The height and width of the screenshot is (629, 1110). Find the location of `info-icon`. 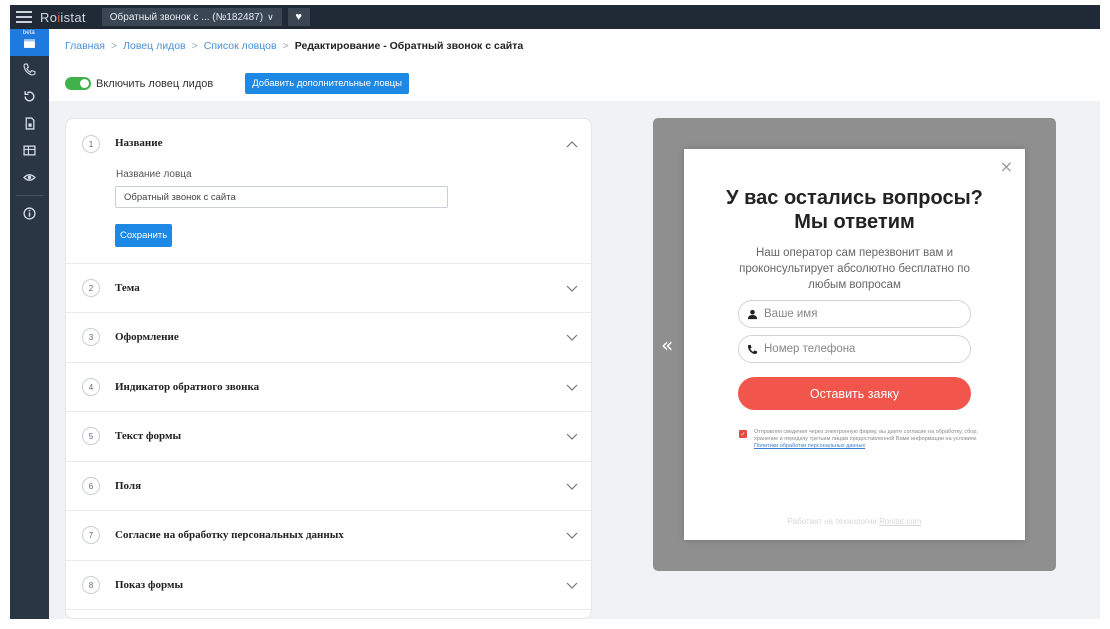

info-icon is located at coordinates (29, 213).